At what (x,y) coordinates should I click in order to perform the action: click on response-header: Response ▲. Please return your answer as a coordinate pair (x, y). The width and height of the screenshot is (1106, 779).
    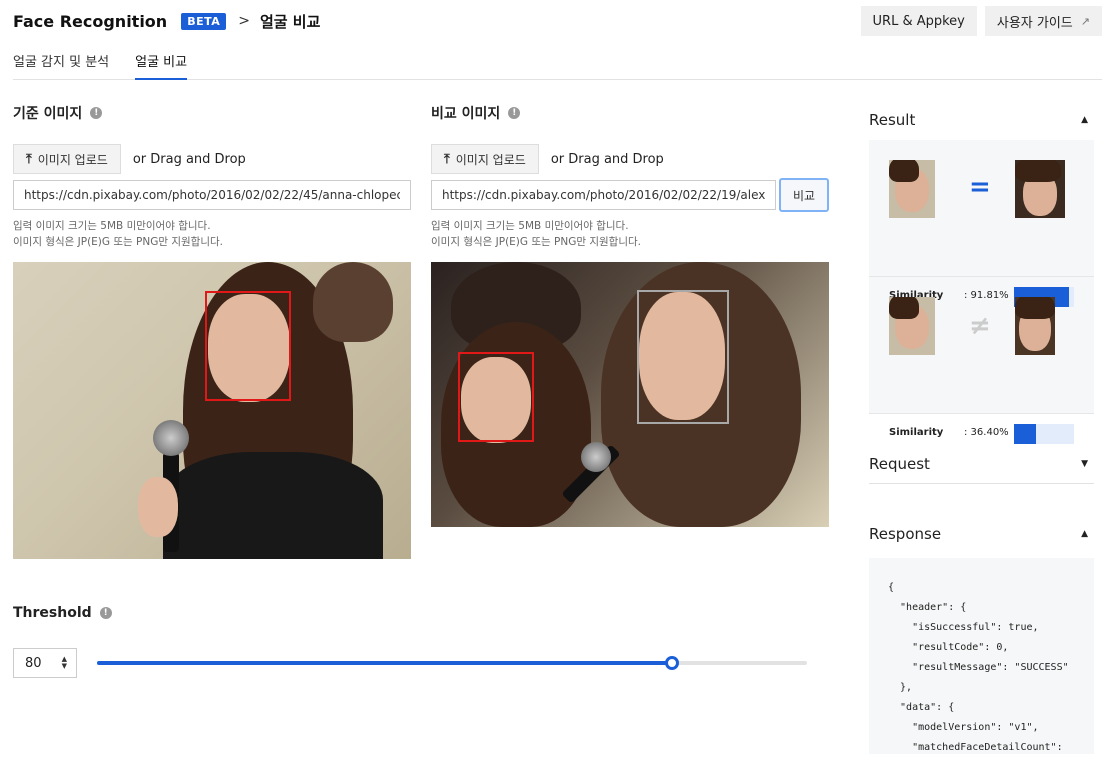
    Looking at the image, I should click on (981, 534).